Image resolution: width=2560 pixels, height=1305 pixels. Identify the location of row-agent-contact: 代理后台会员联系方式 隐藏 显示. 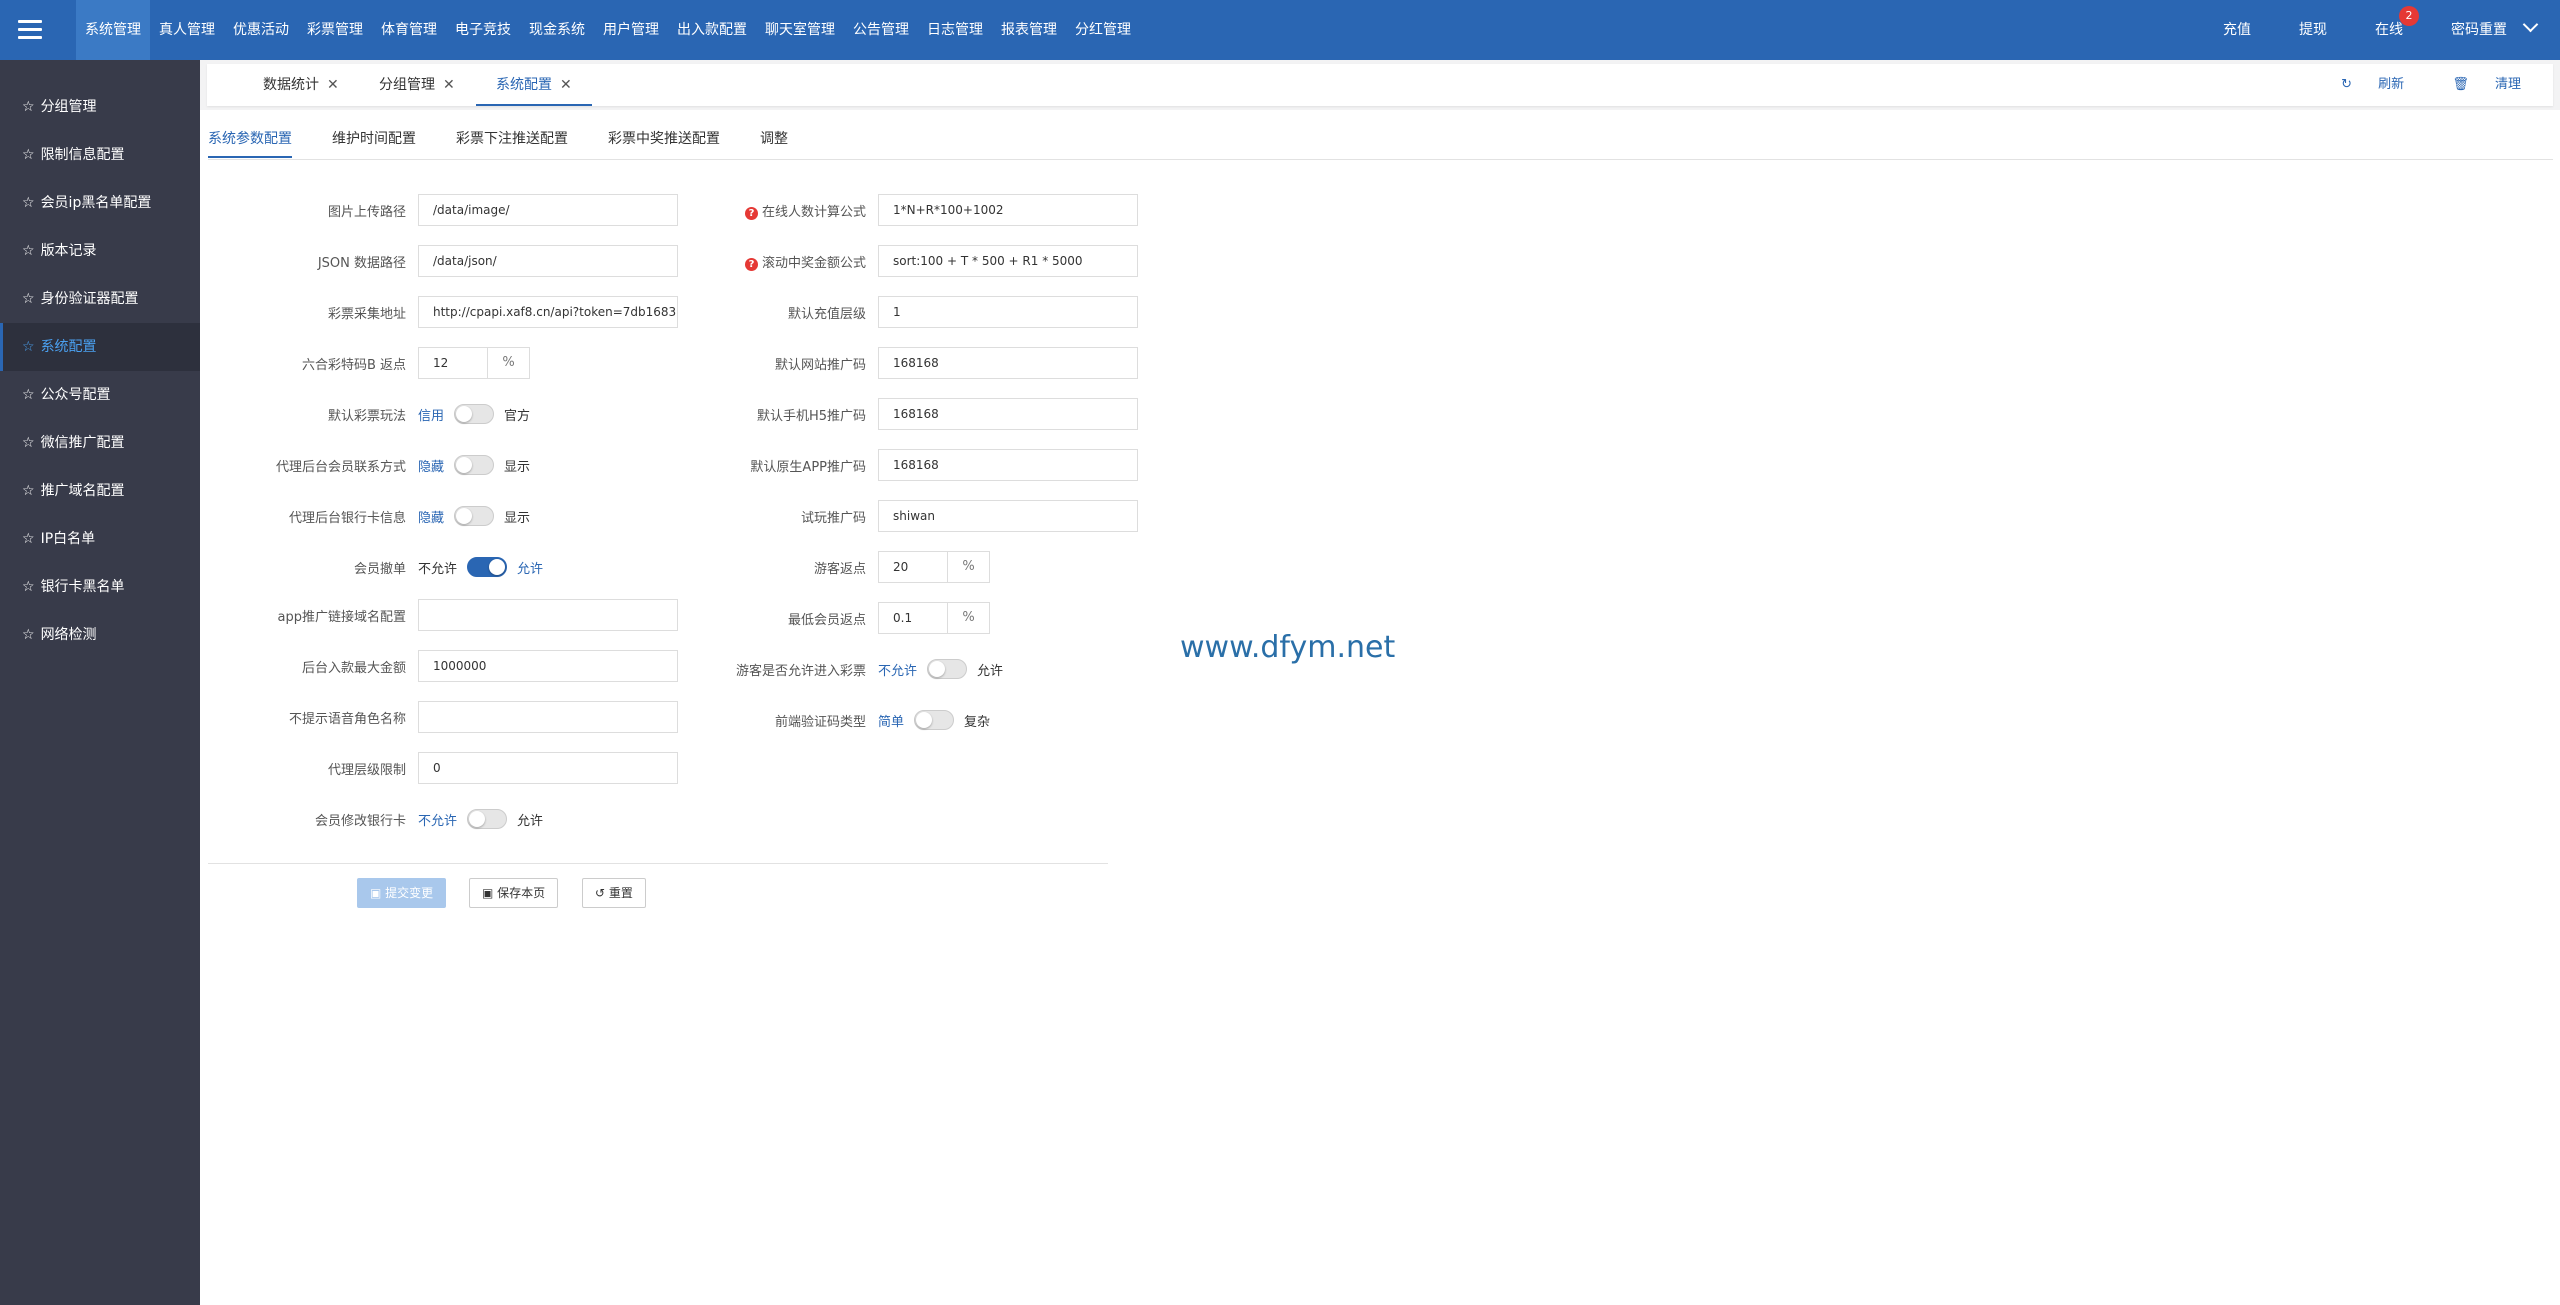
(403, 465).